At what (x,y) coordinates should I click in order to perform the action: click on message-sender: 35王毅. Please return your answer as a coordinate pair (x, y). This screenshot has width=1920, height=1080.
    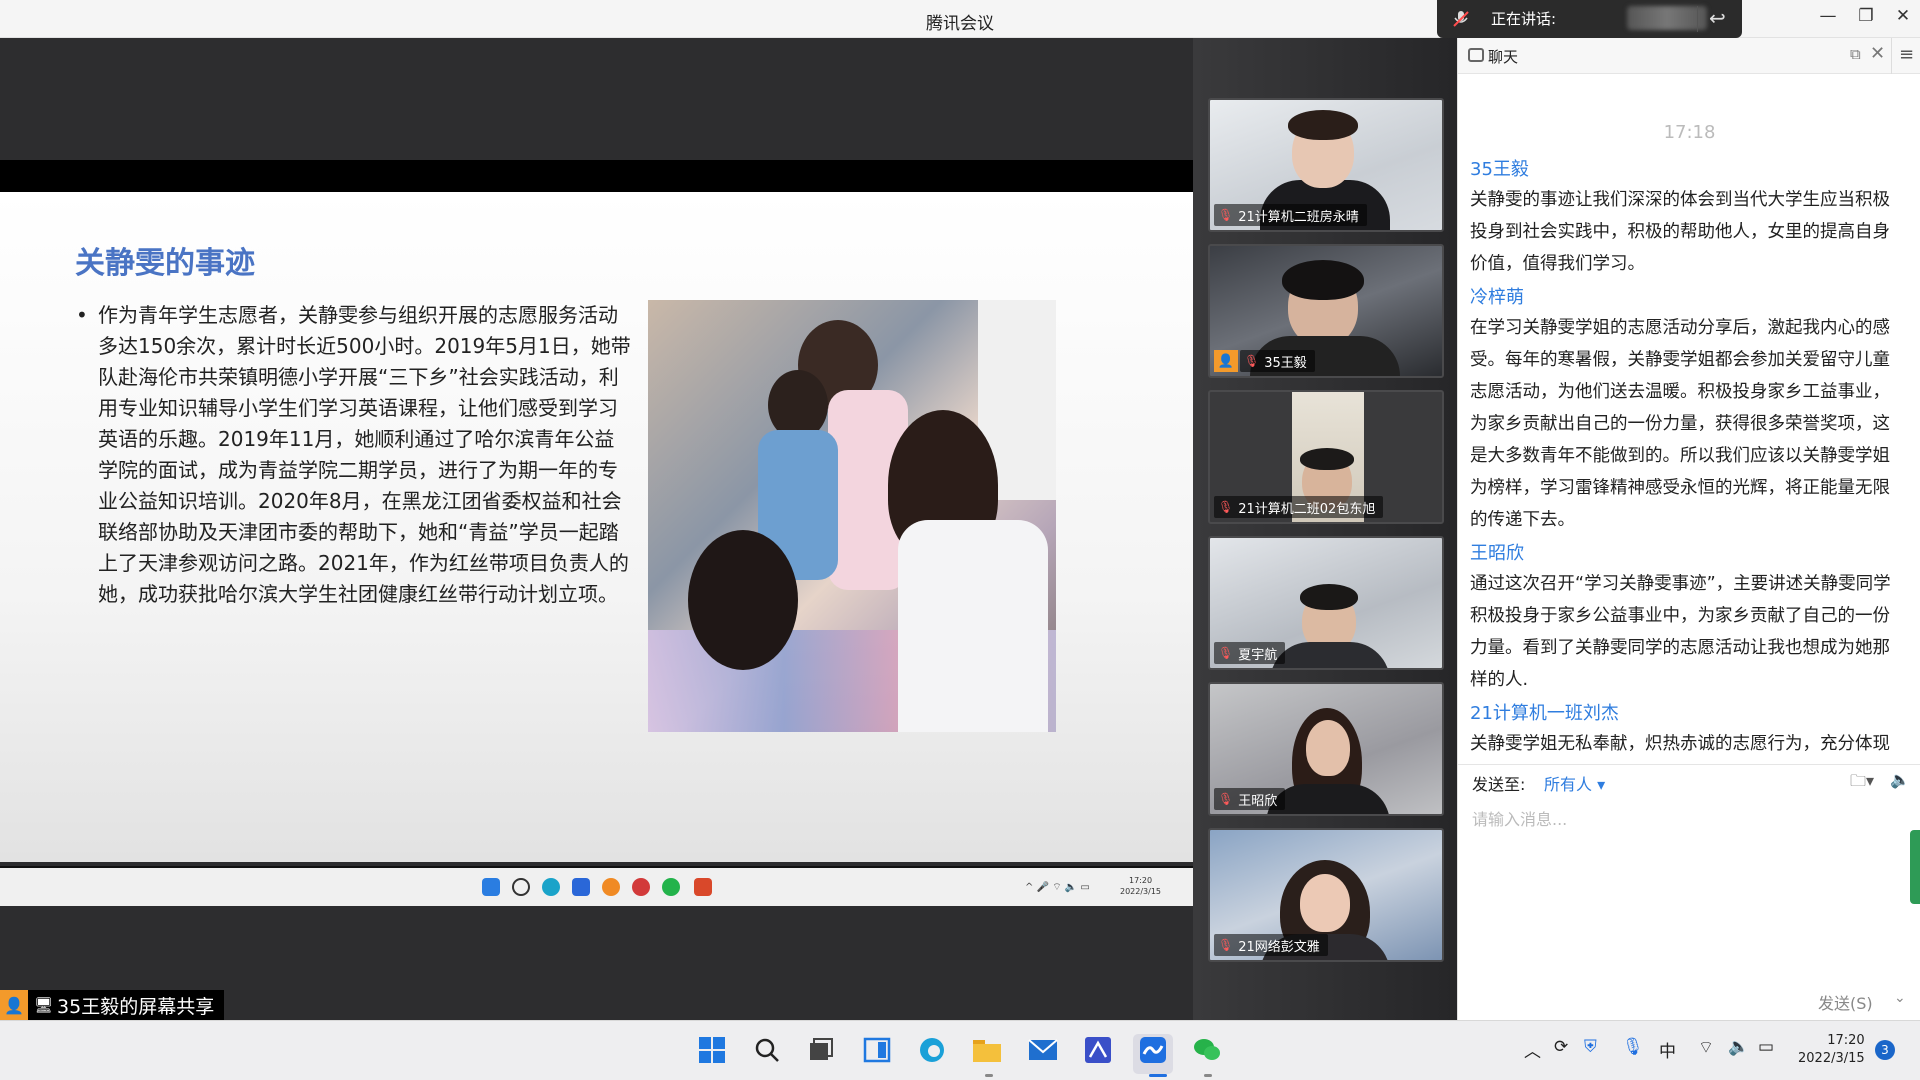
    Looking at the image, I should click on (1685, 170).